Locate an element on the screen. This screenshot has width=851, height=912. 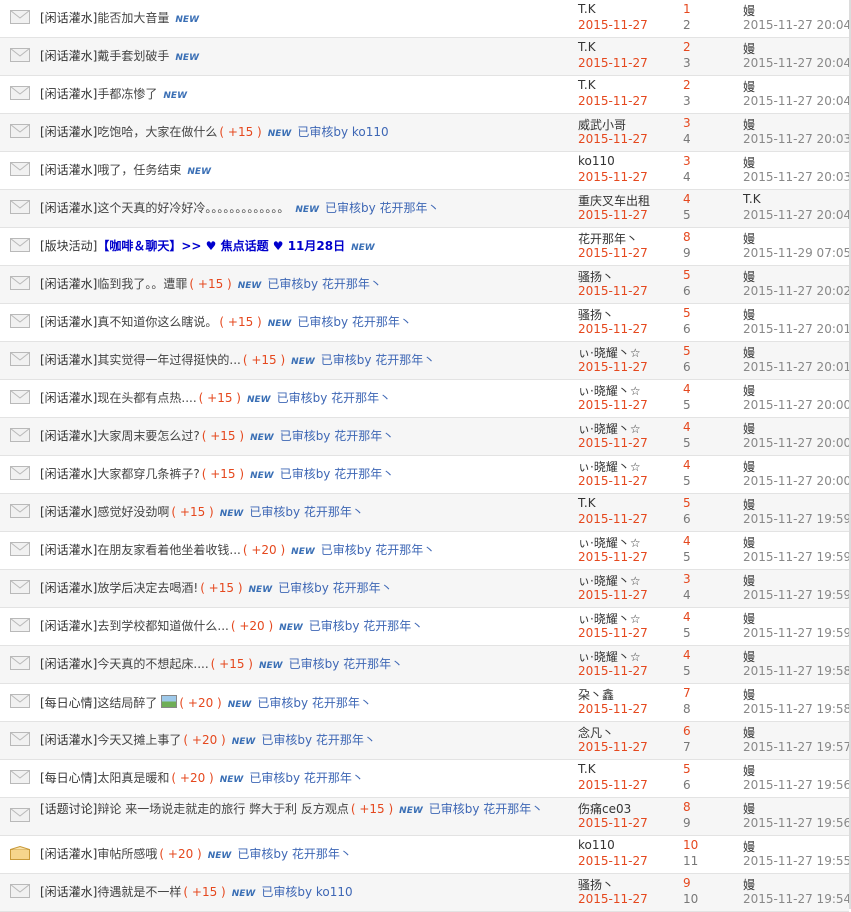
thread-title: 太阳真是暖和 is located at coordinates (133, 778).